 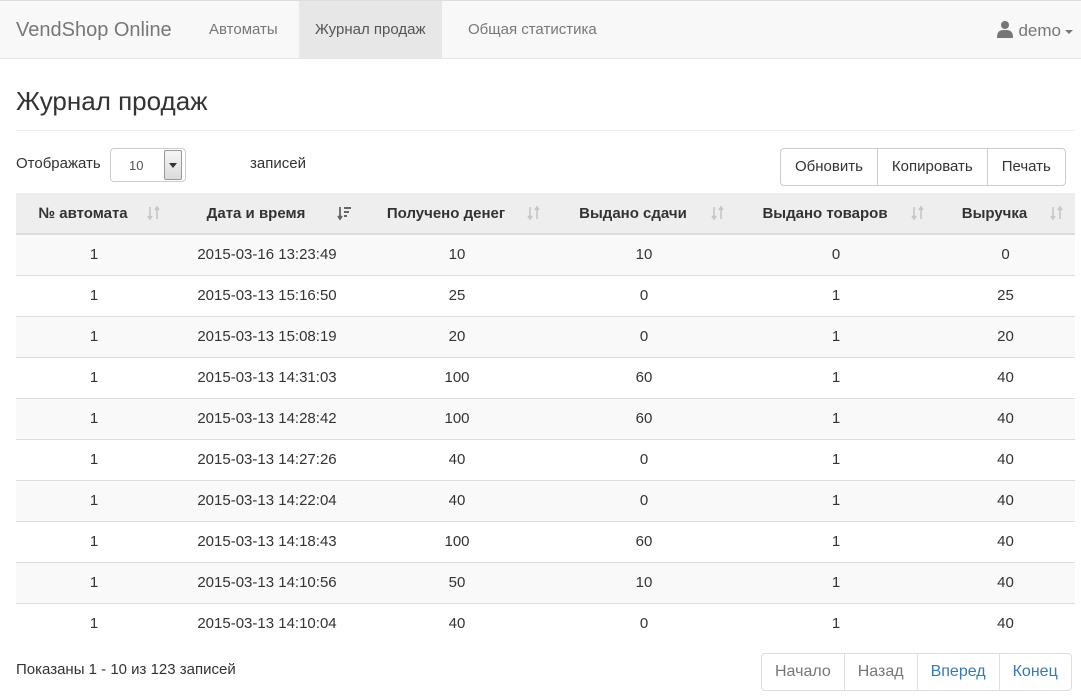 What do you see at coordinates (958, 672) in the screenshot?
I see `pagination-next: Вперед` at bounding box center [958, 672].